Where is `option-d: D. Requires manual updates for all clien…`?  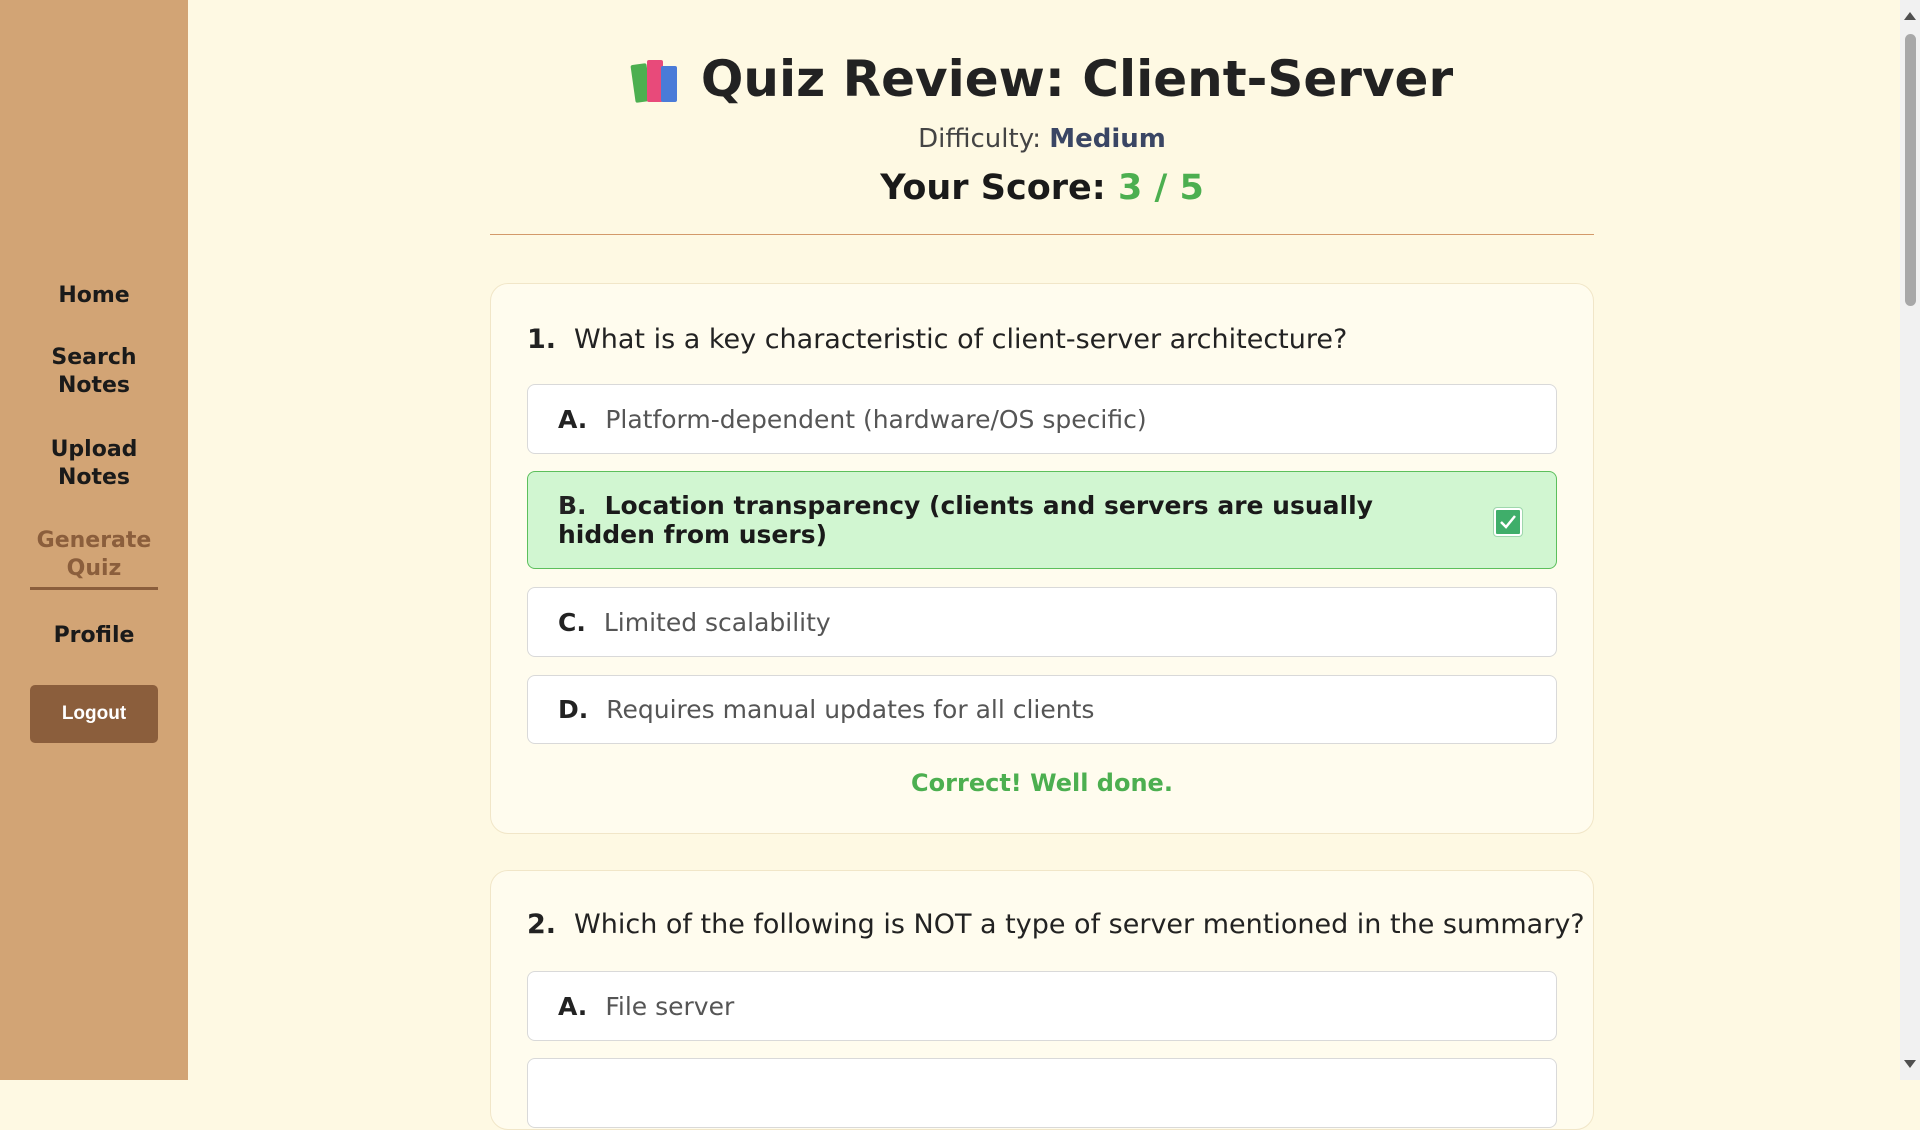 option-d: D. Requires manual updates for all clien… is located at coordinates (1042, 709).